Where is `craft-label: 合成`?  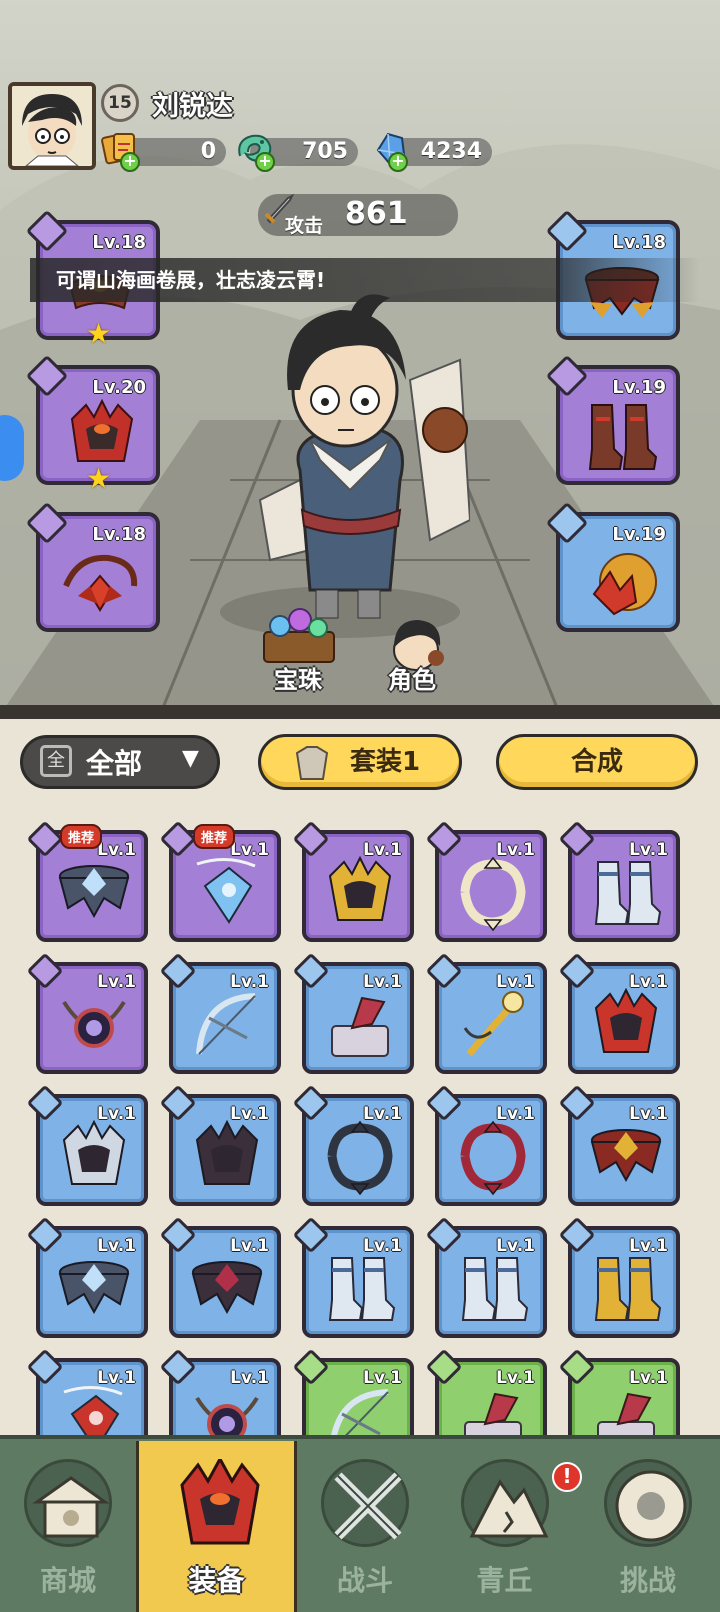 craft-label: 合成 is located at coordinates (596, 762).